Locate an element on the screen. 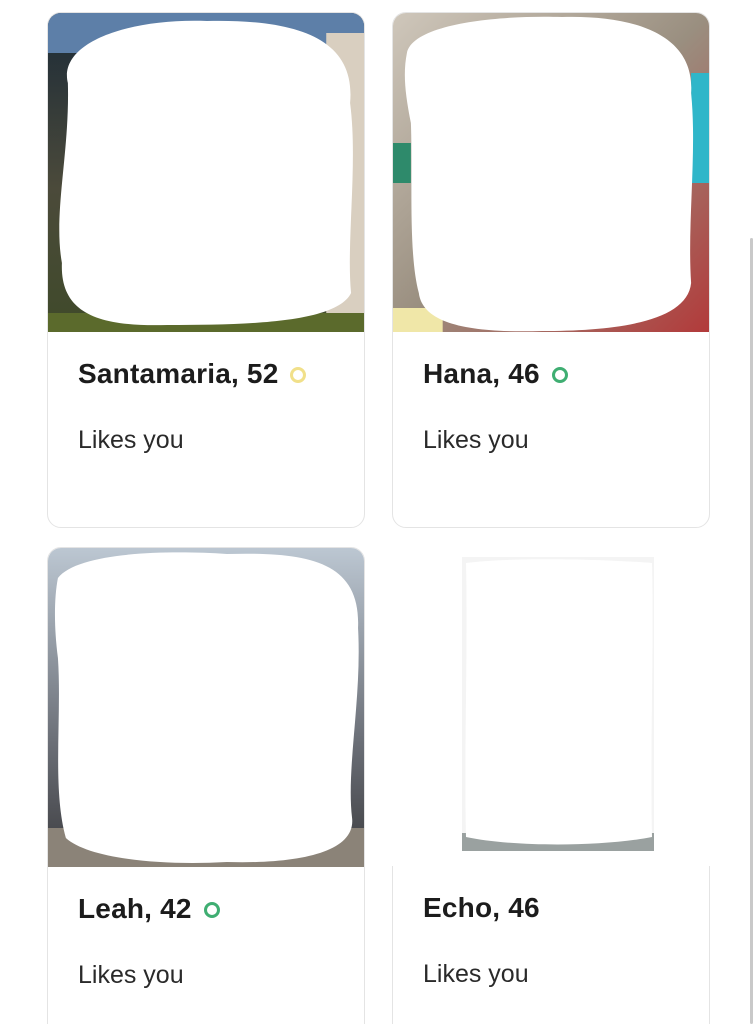  scrollbar is located at coordinates (751, 631).